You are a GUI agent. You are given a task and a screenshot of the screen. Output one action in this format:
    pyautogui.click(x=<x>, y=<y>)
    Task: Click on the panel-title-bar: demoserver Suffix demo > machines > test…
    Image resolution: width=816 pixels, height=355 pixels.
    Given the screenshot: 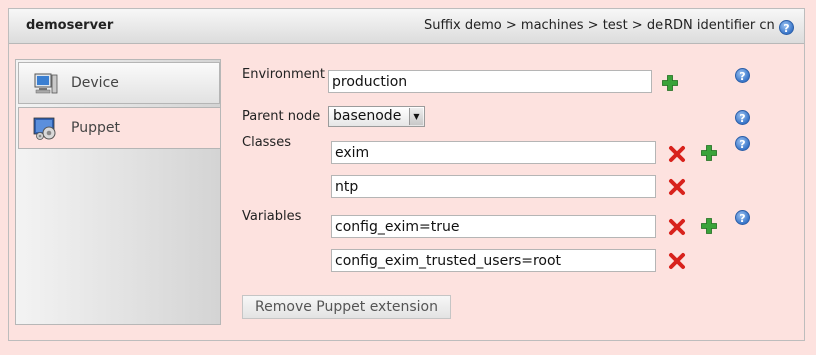 What is the action you would take?
    pyautogui.click(x=406, y=26)
    